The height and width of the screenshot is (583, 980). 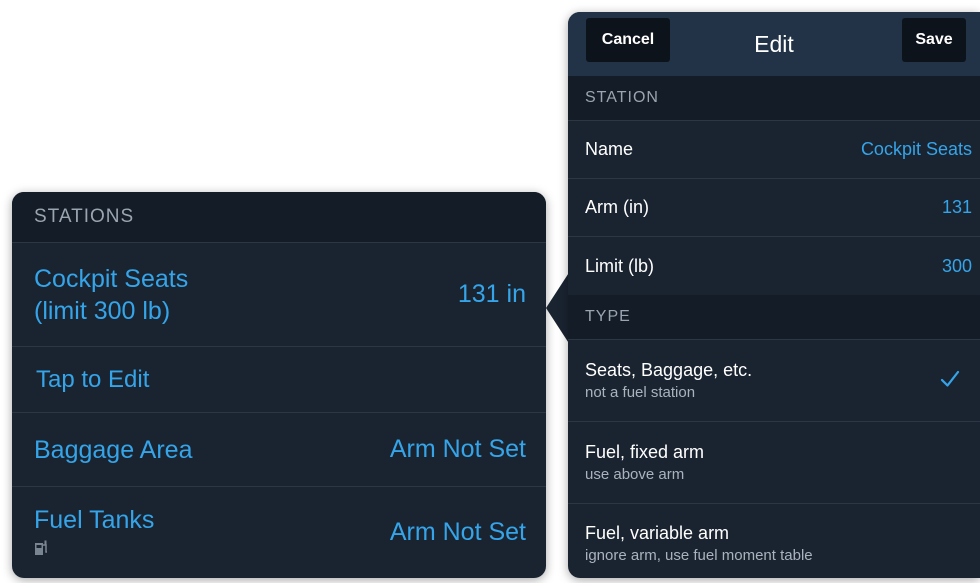 What do you see at coordinates (699, 555) in the screenshot?
I see `type-option-subtitle: ignore arm, use fuel moment table` at bounding box center [699, 555].